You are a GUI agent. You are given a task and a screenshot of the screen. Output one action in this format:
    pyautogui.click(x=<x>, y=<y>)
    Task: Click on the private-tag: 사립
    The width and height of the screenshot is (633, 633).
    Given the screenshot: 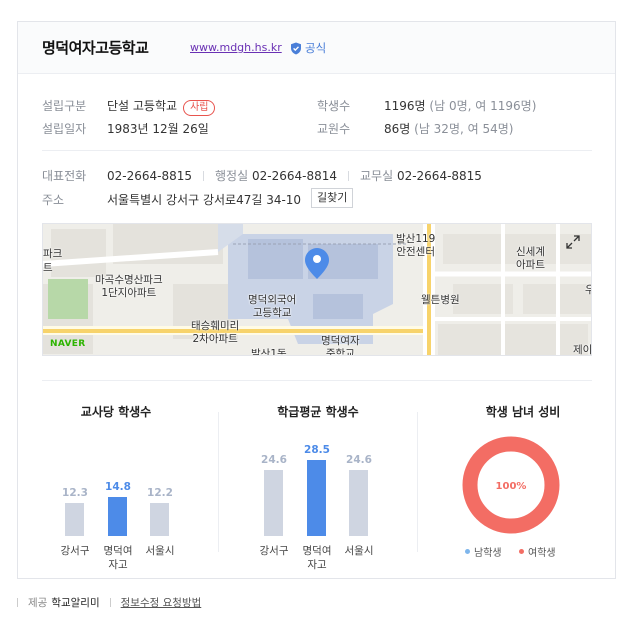 What is the action you would take?
    pyautogui.click(x=199, y=108)
    